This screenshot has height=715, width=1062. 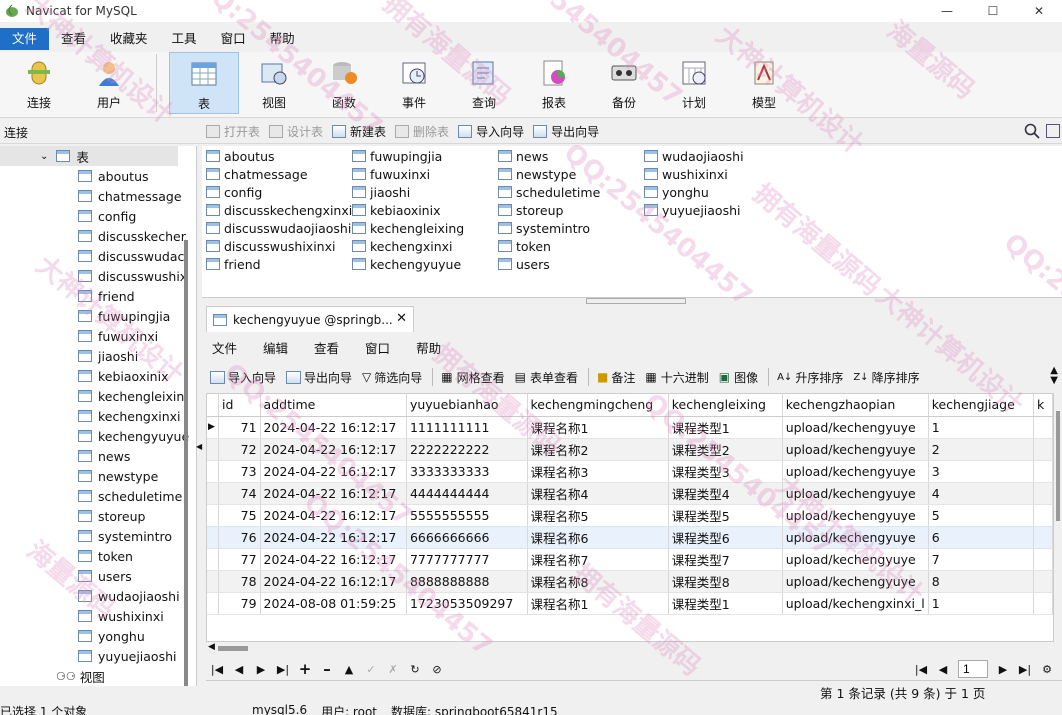 What do you see at coordinates (305, 669) in the screenshot?
I see `add-record-icon: +` at bounding box center [305, 669].